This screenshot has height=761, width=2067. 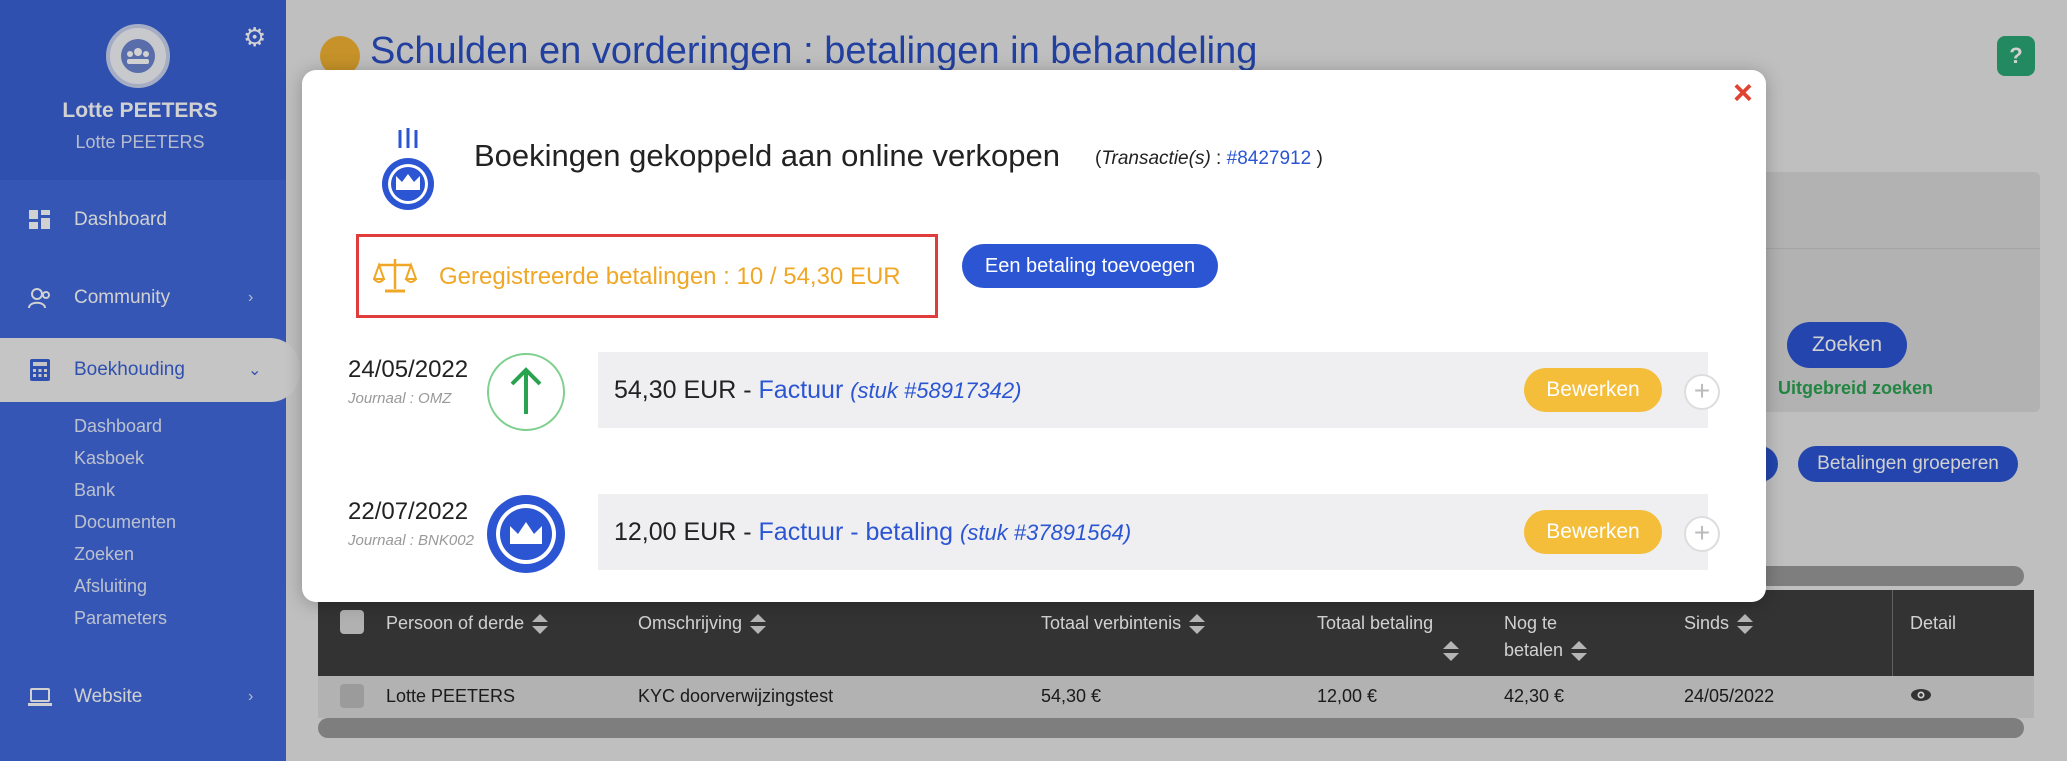 I want to click on piece-link: (stuk #37891564), so click(x=1045, y=532).